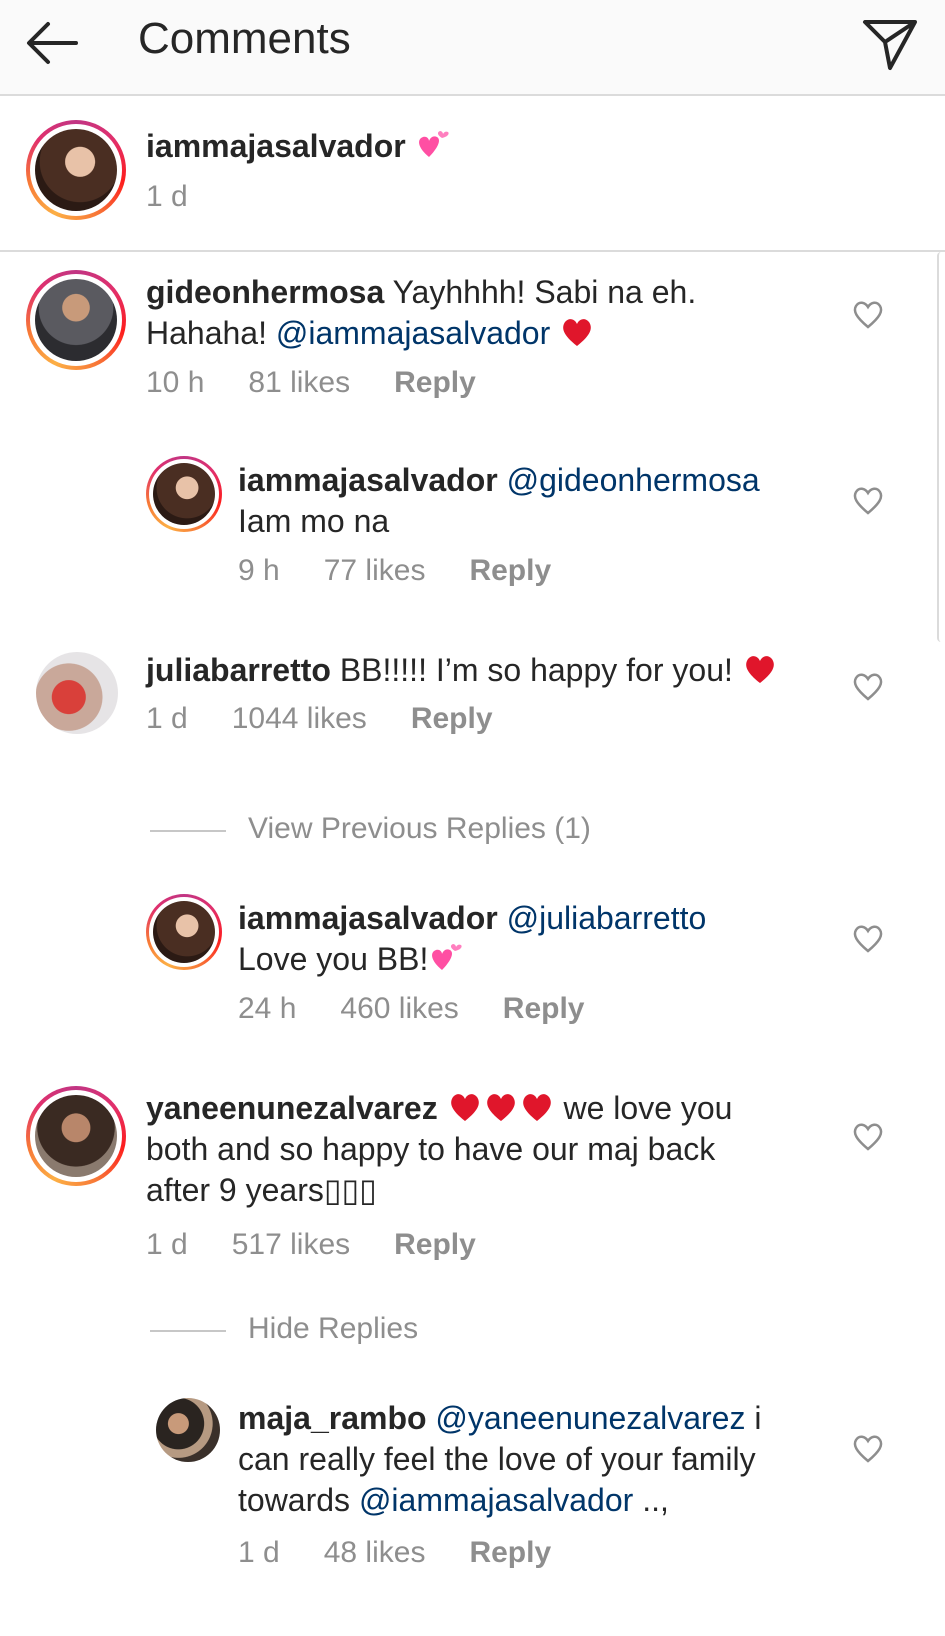 Image resolution: width=945 pixels, height=1636 pixels. I want to click on comment-time: 10 h, so click(175, 382).